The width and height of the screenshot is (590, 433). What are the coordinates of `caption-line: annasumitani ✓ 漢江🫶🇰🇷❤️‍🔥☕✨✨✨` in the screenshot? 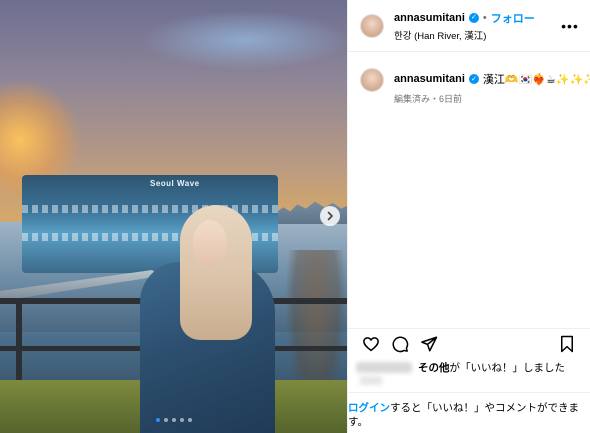 It's located at (492, 79).